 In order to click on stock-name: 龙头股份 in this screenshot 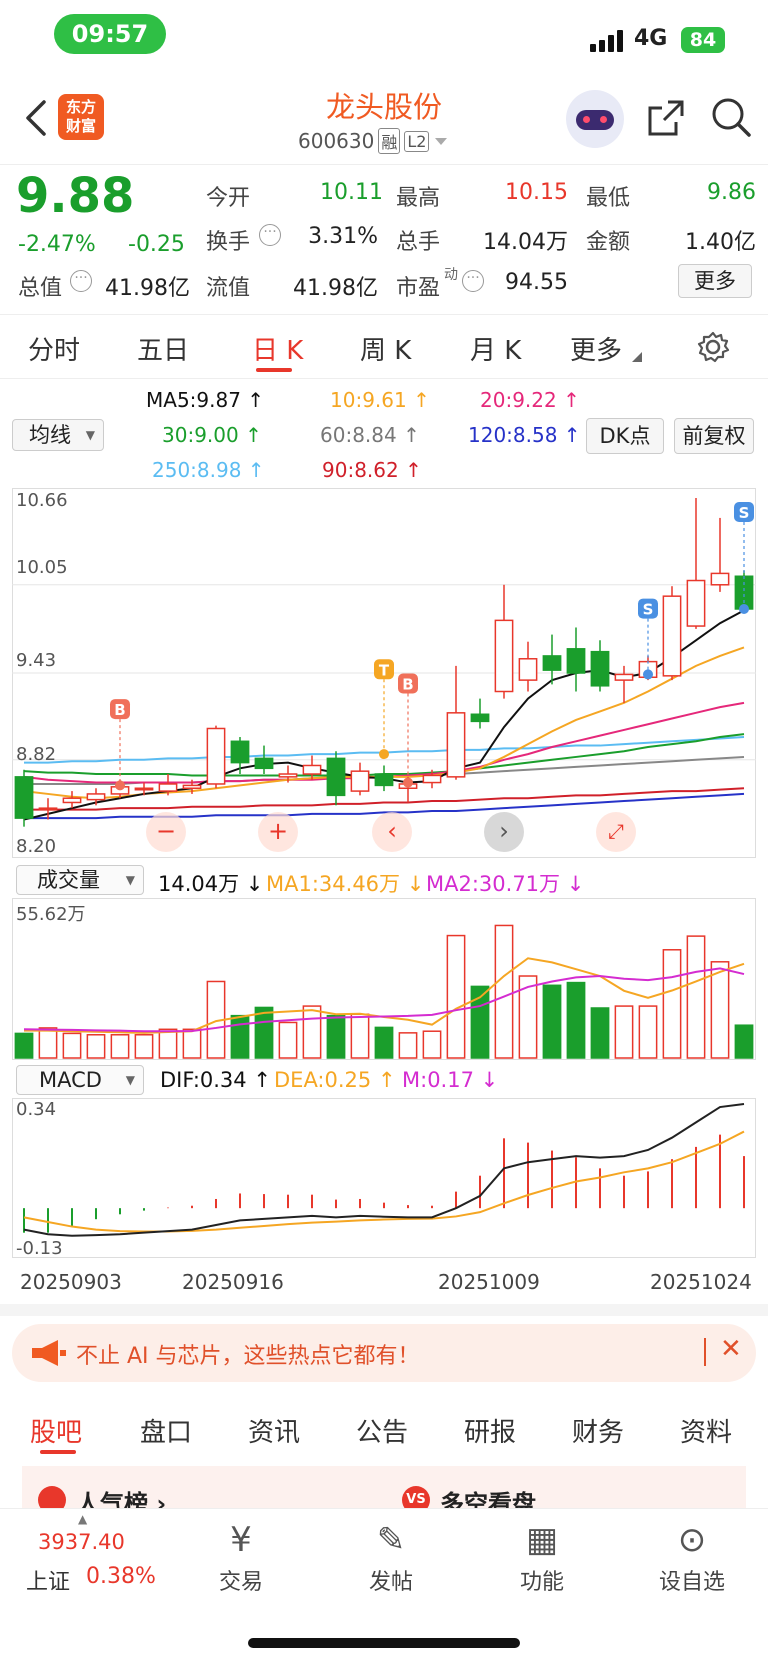, I will do `click(384, 105)`.